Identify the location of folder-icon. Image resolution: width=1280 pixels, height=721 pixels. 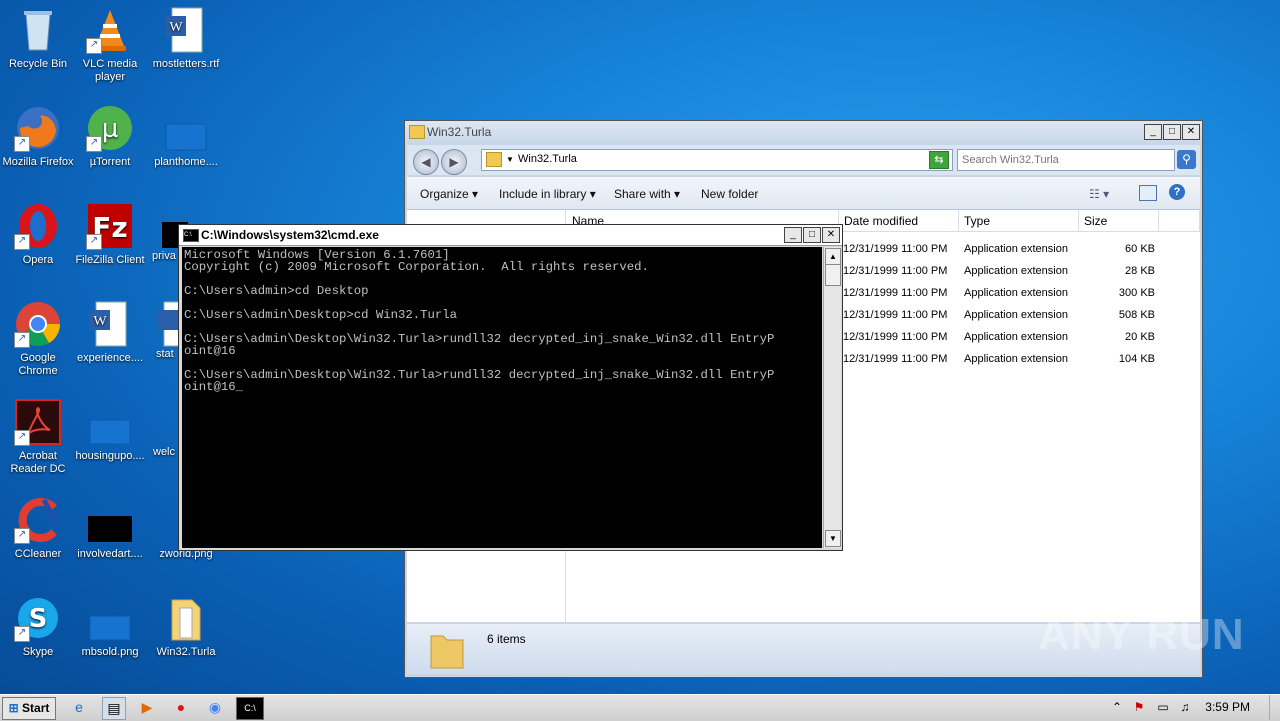
(417, 132).